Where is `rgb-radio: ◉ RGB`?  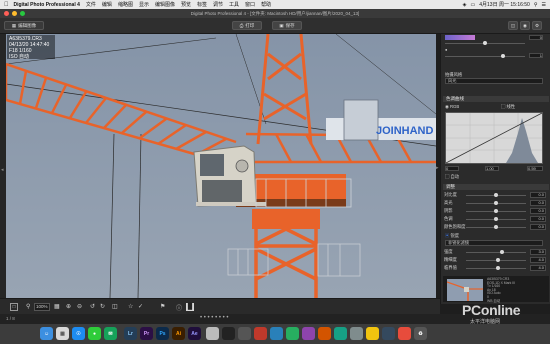
rgb-radio: ◉ RGB is located at coordinates (452, 107).